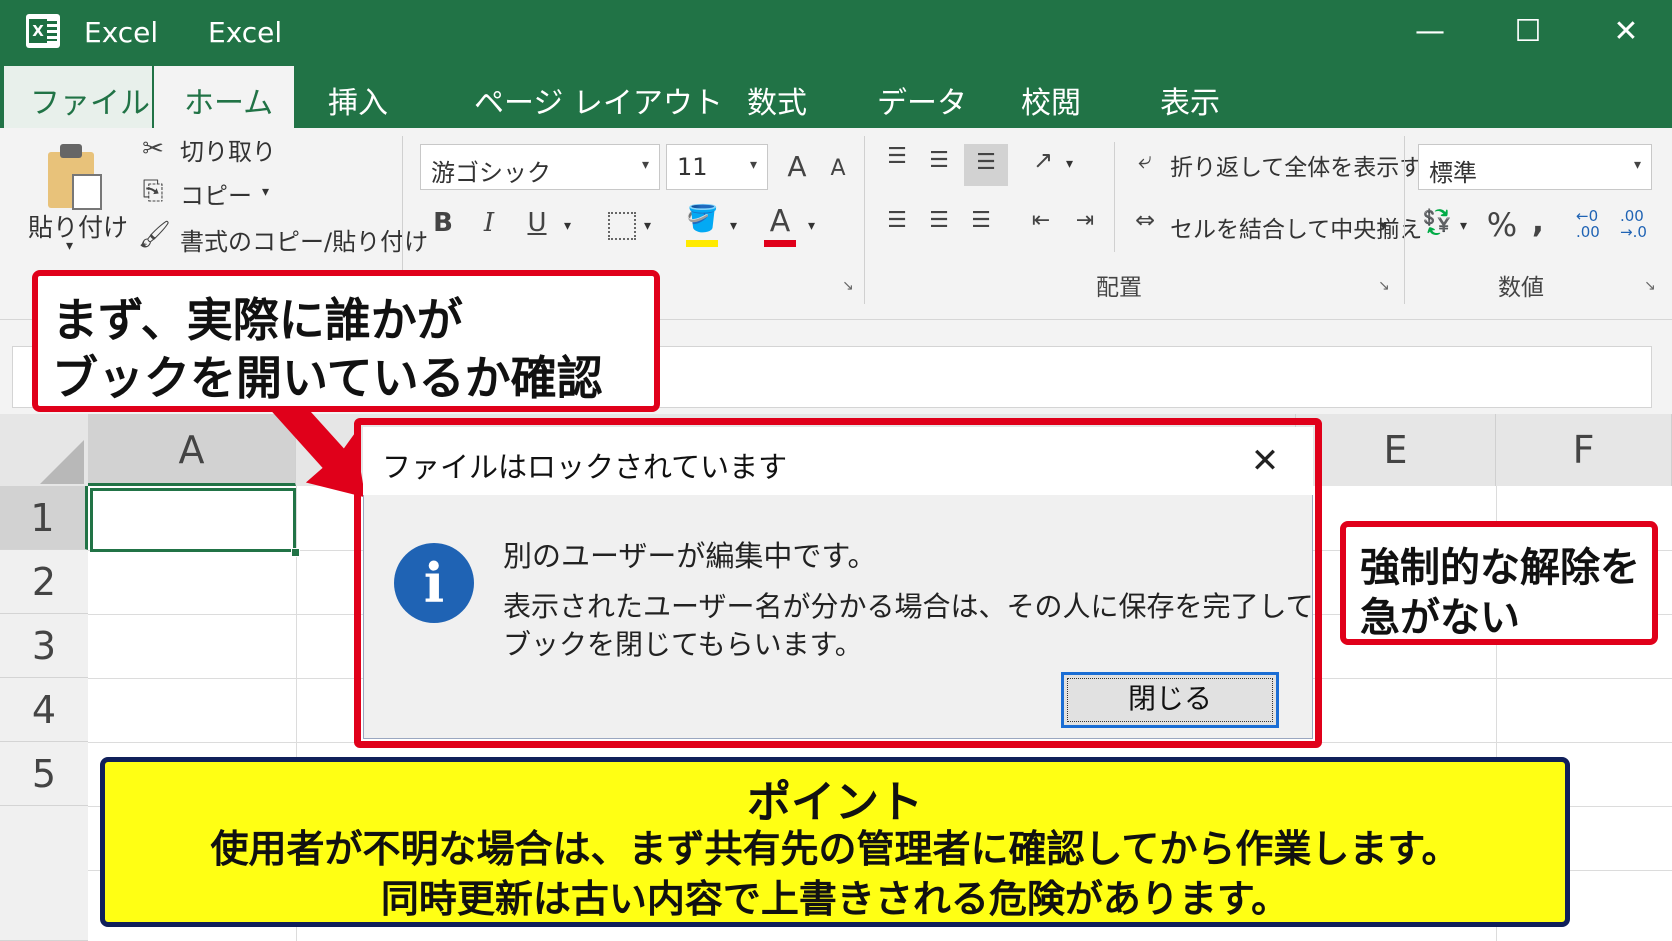  Describe the element at coordinates (43, 31) in the screenshot. I see `excel-logo-icon: X` at that location.